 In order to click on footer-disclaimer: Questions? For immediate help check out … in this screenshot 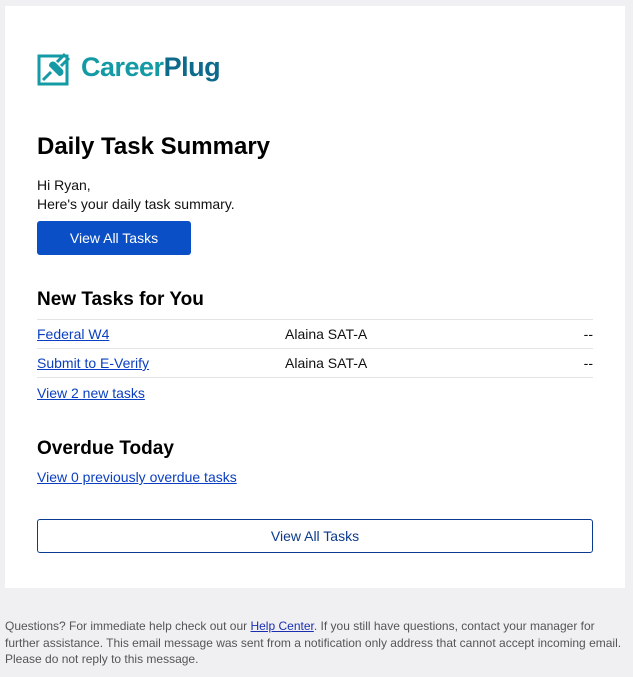, I will do `click(316, 643)`.